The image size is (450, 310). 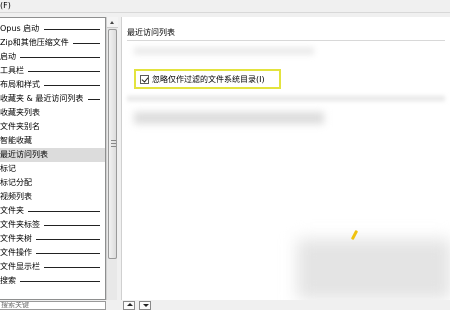 I want to click on tree-item-label: 智能收藏, so click(x=16, y=140).